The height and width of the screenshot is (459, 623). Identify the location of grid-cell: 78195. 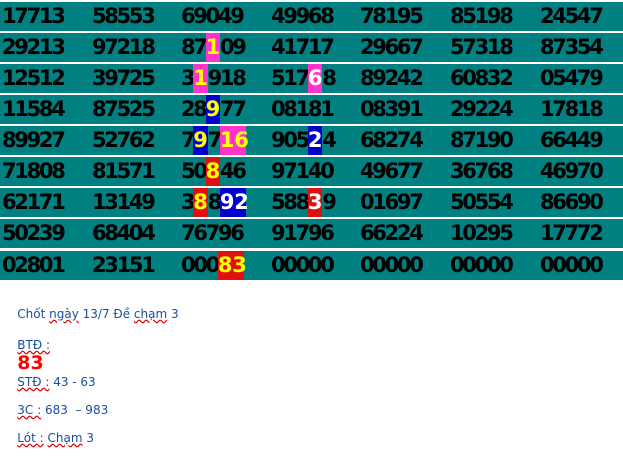
(402, 16).